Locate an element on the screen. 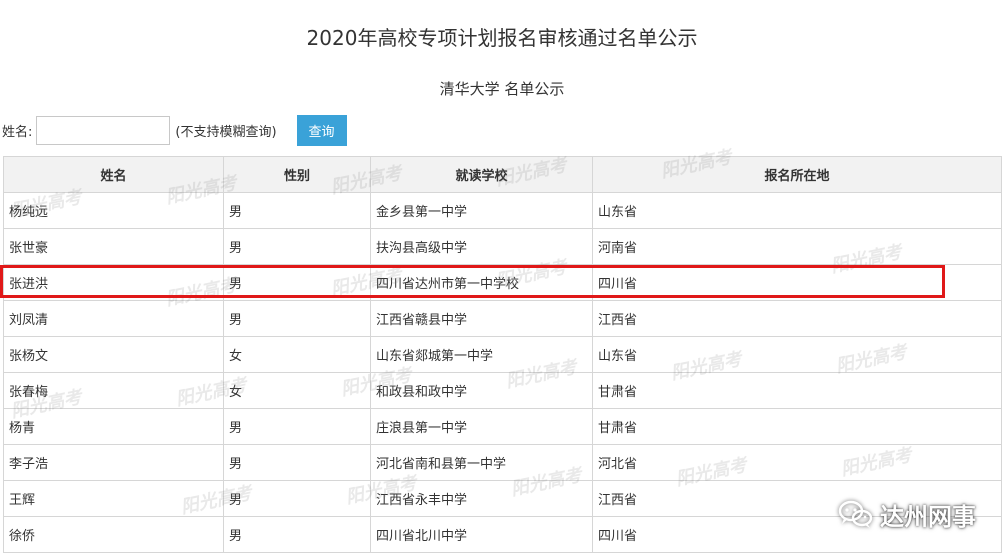 The height and width of the screenshot is (557, 1004). cell-school: 扶沟县高级中学 is located at coordinates (481, 246).